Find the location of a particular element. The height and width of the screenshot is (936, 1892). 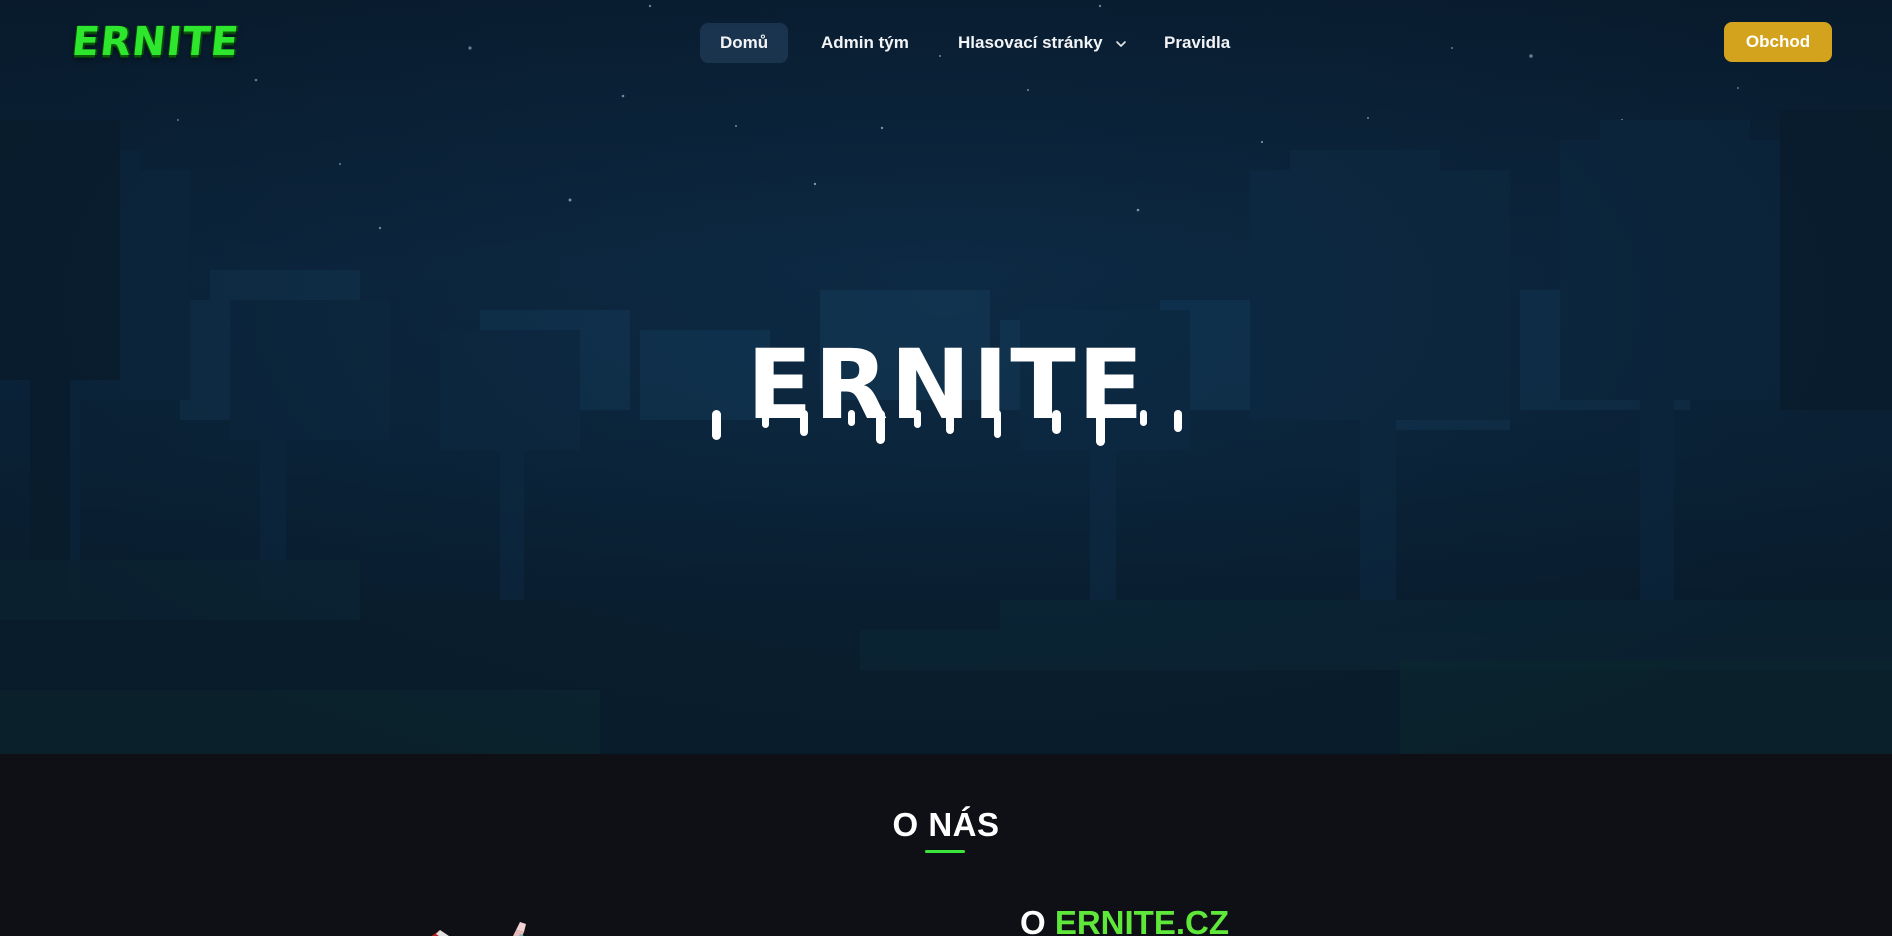

nav-item-rules: Pravidla is located at coordinates (1197, 43).